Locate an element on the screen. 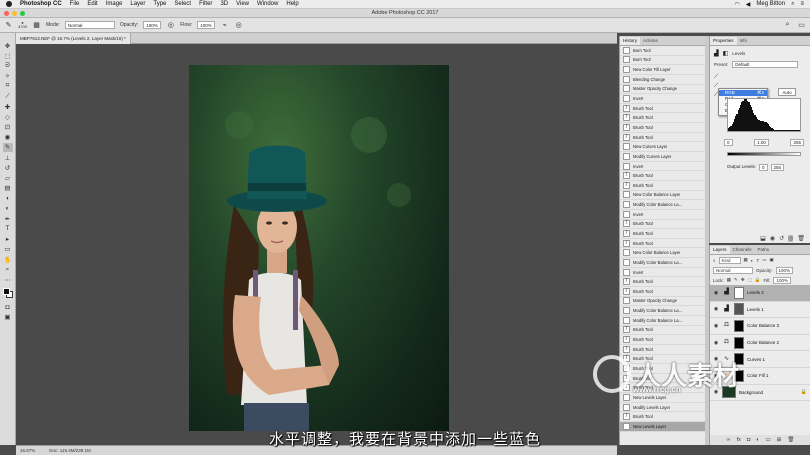  app-menu: Photoshop CC is located at coordinates (41, 4).